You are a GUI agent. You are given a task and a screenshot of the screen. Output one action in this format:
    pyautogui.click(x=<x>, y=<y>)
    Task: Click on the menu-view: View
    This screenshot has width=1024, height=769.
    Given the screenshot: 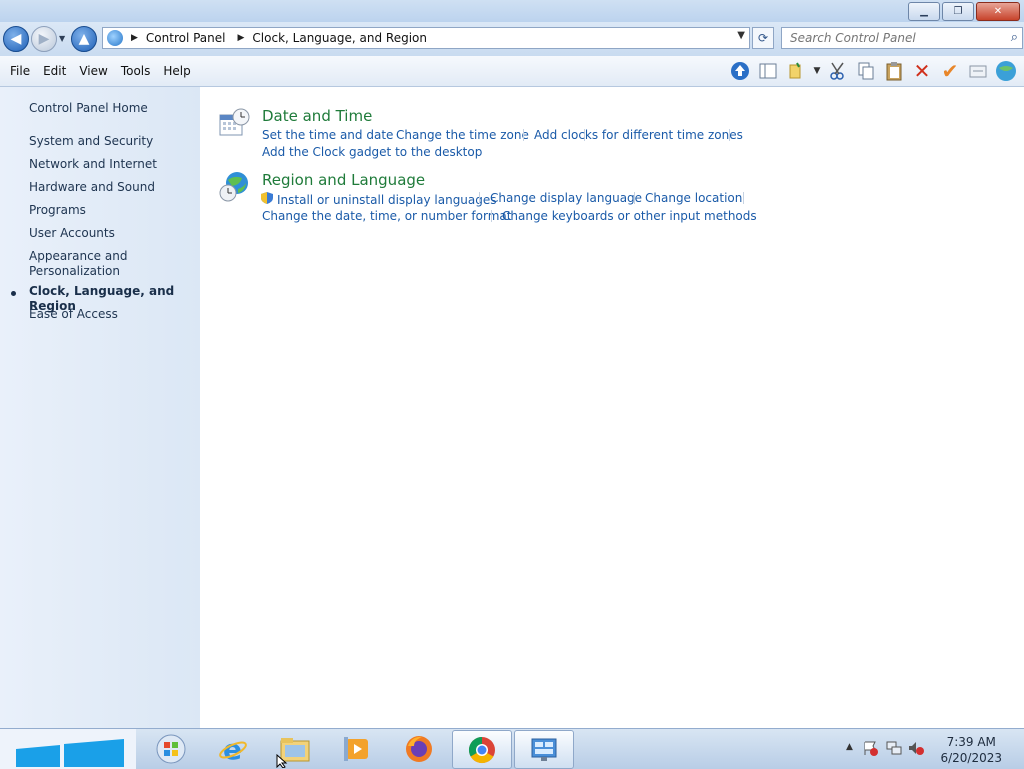 What is the action you would take?
    pyautogui.click(x=93, y=71)
    